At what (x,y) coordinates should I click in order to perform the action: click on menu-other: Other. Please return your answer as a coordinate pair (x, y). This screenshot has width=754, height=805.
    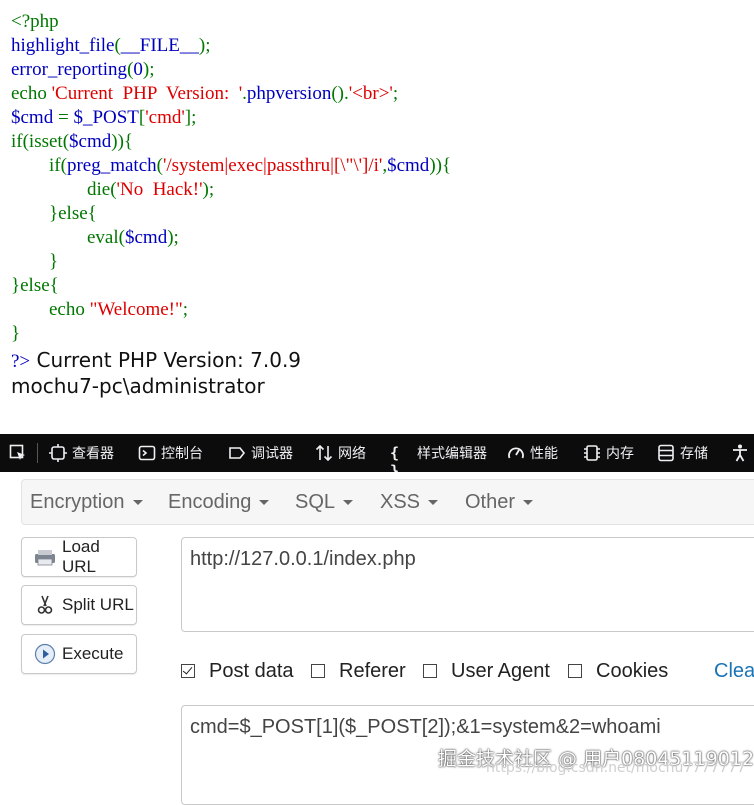
    Looking at the image, I should click on (499, 502).